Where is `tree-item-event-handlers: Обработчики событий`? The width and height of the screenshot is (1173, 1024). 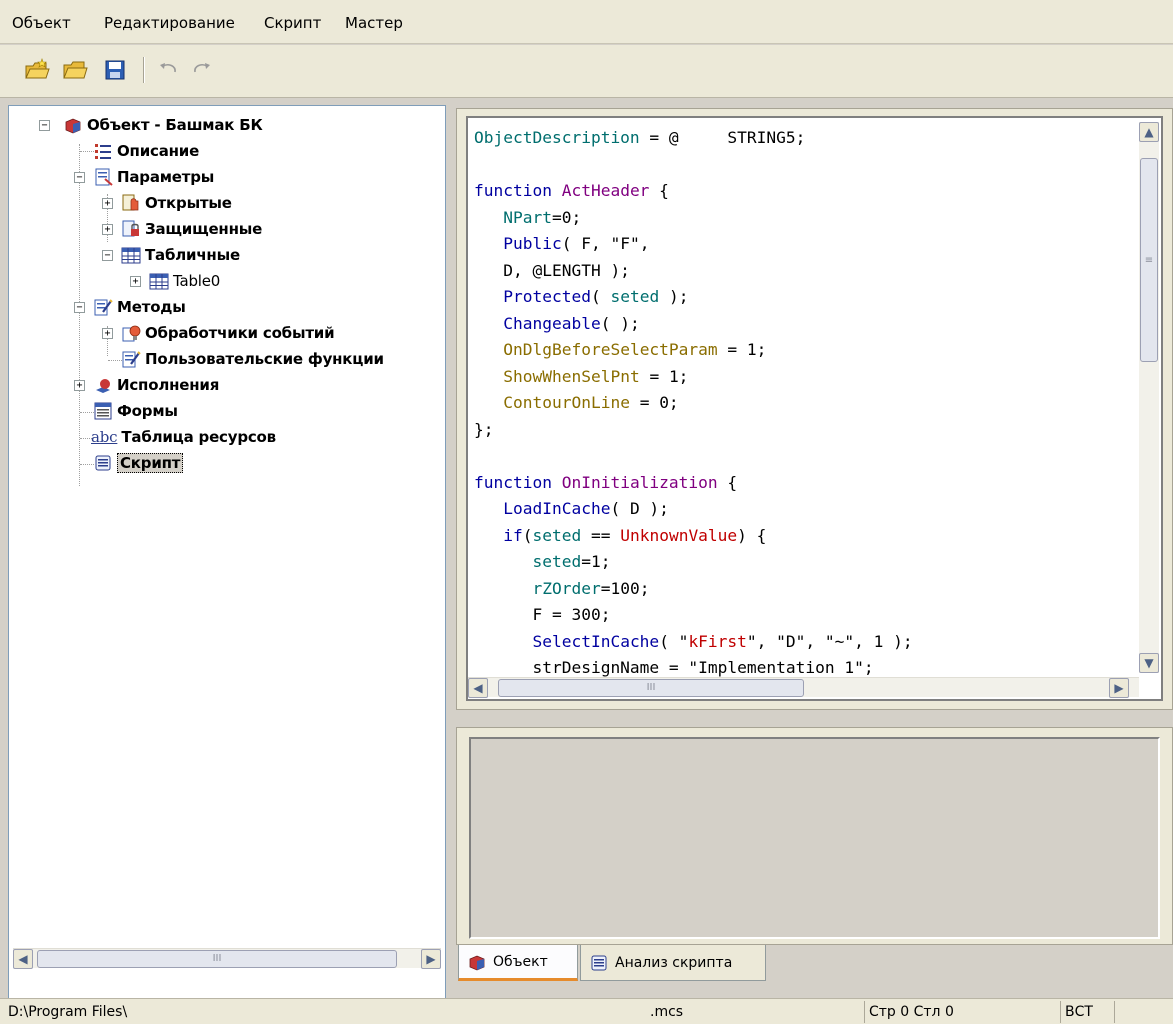
tree-item-event-handlers: Обработчики событий is located at coordinates (228, 333).